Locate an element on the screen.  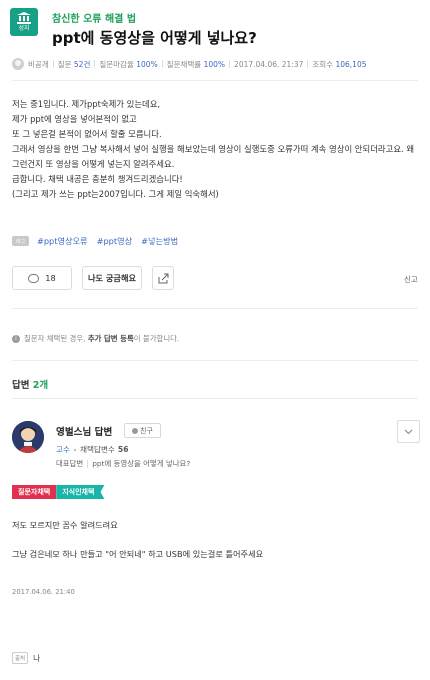
add-friend-button: 친구 is located at coordinates (142, 430).